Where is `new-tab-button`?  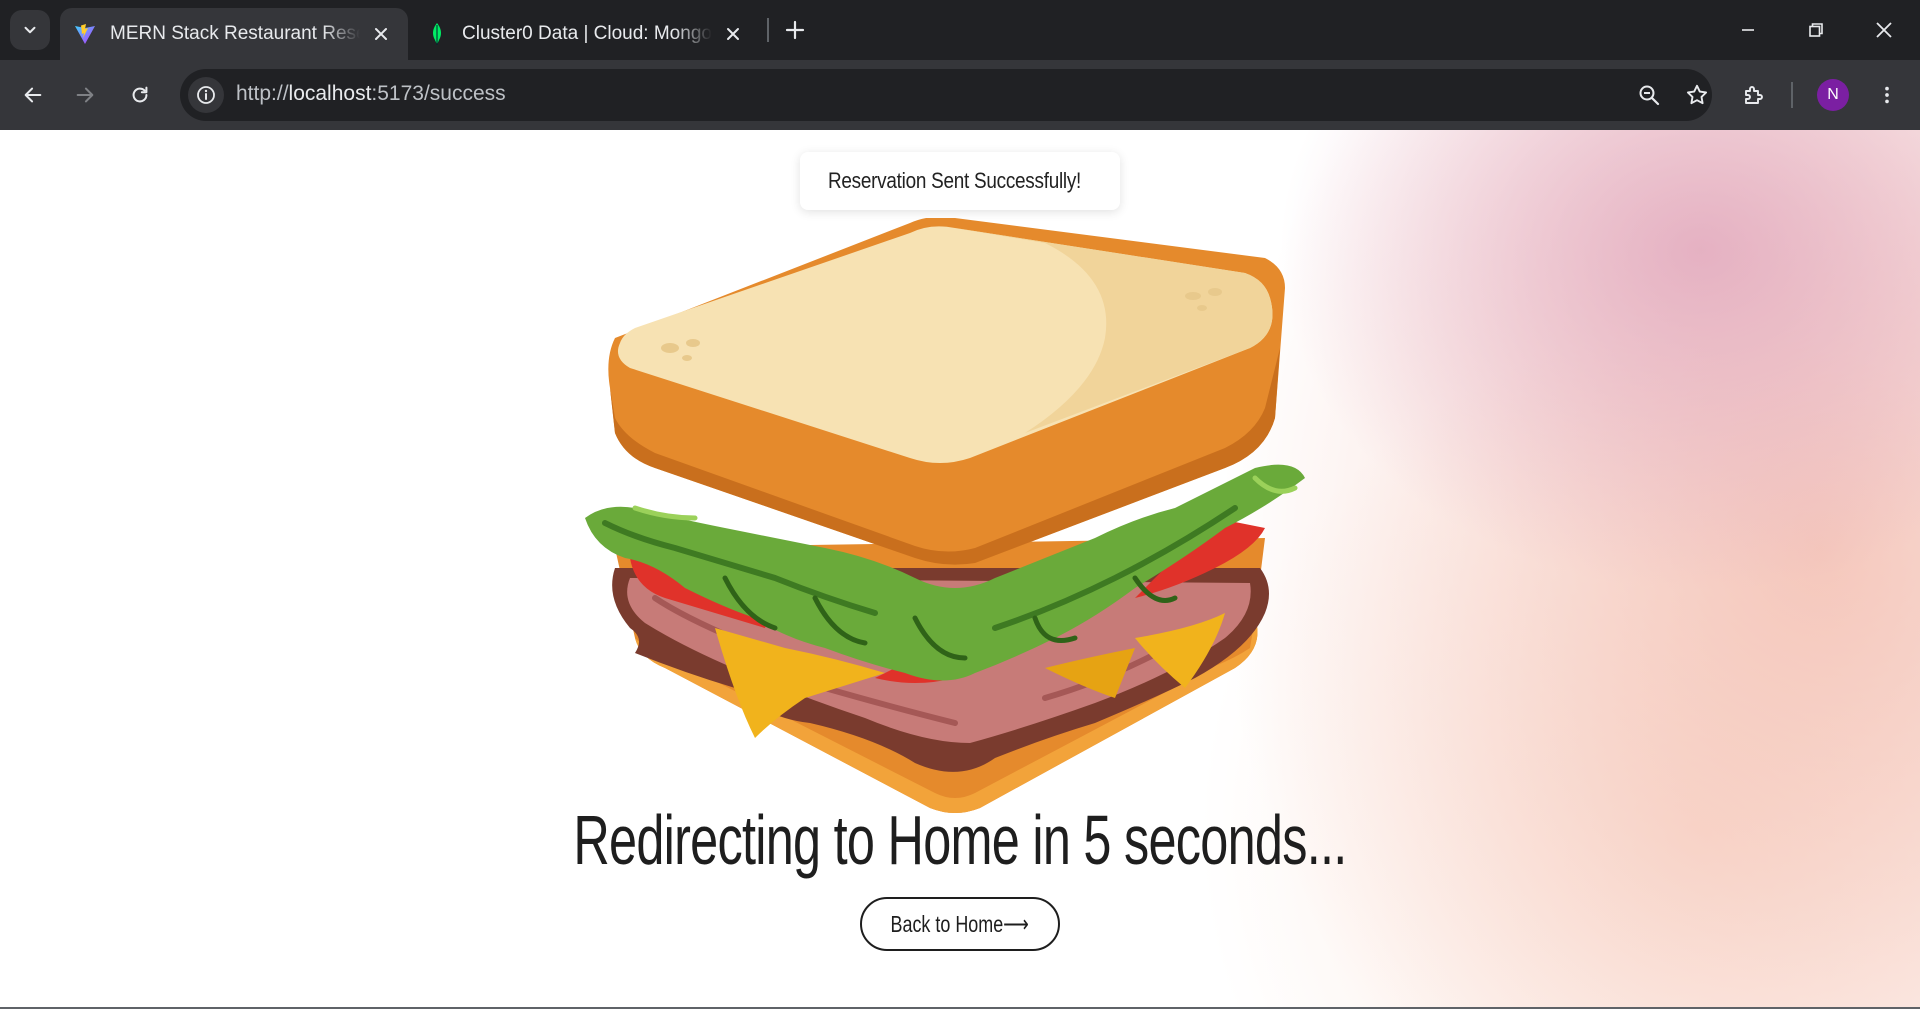
new-tab-button is located at coordinates (795, 30).